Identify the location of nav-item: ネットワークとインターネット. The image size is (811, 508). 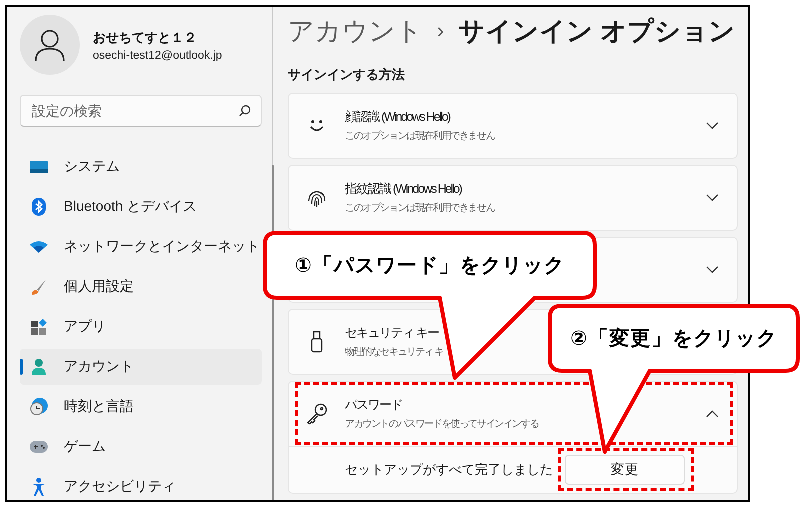
(141, 247).